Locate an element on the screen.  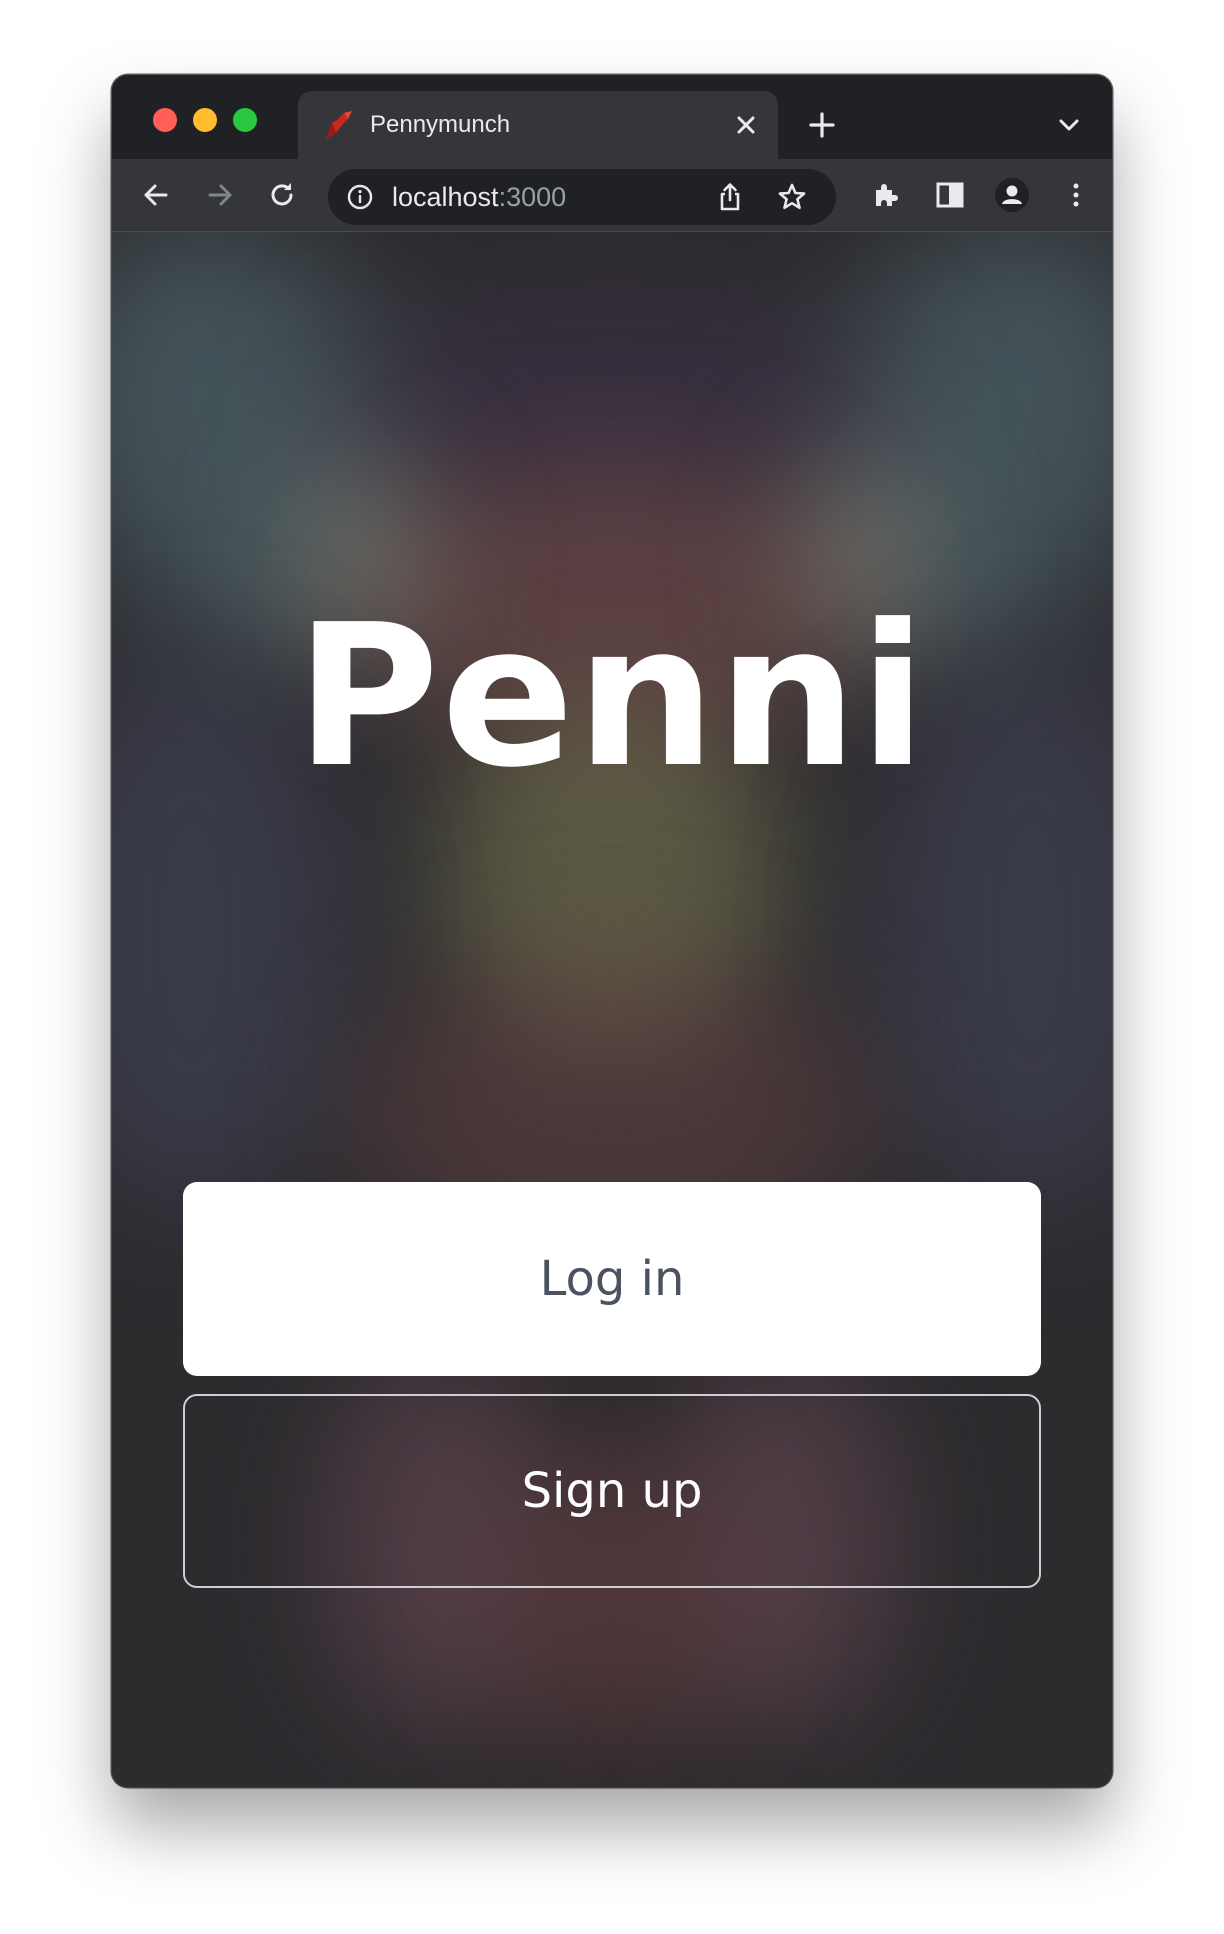
forward-icon is located at coordinates (220, 195).